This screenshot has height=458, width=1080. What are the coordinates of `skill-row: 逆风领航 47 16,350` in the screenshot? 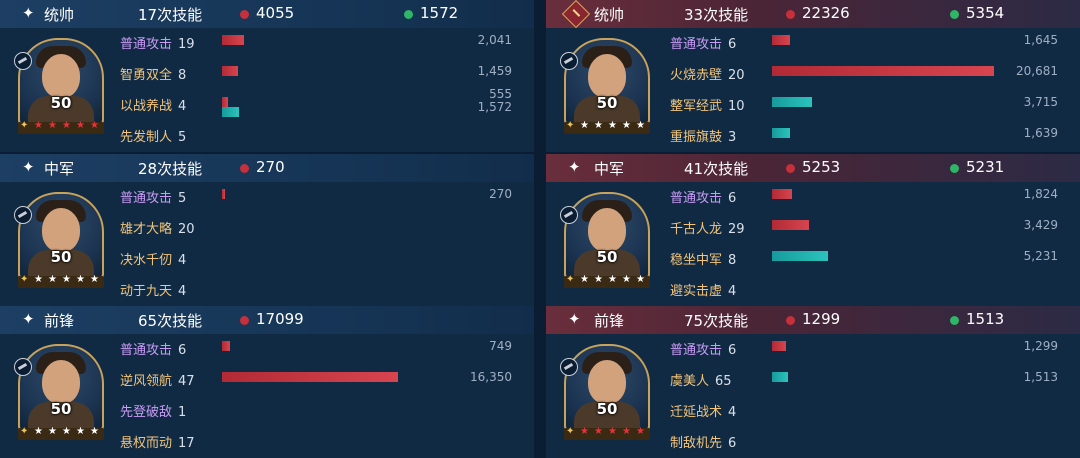 It's located at (267, 379).